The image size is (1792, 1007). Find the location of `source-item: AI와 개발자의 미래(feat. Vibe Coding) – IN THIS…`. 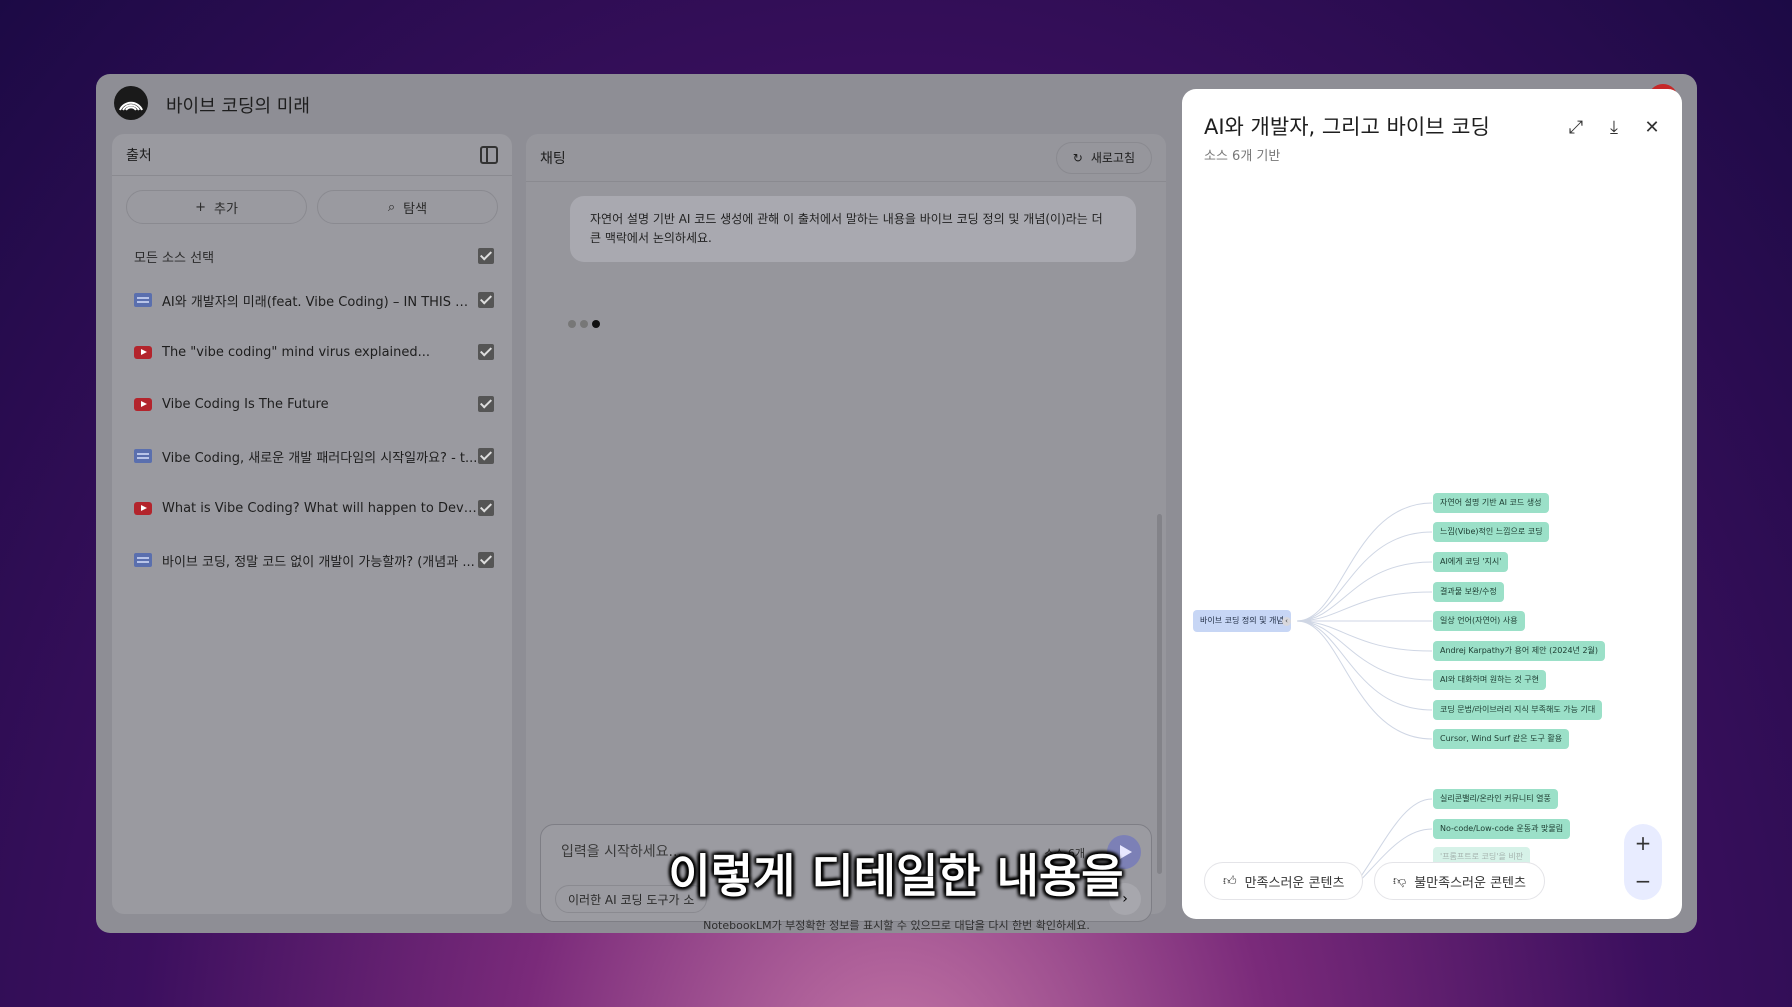

source-item: AI와 개발자의 미래(feat. Vibe Coding) – IN THIS… is located at coordinates (312, 300).